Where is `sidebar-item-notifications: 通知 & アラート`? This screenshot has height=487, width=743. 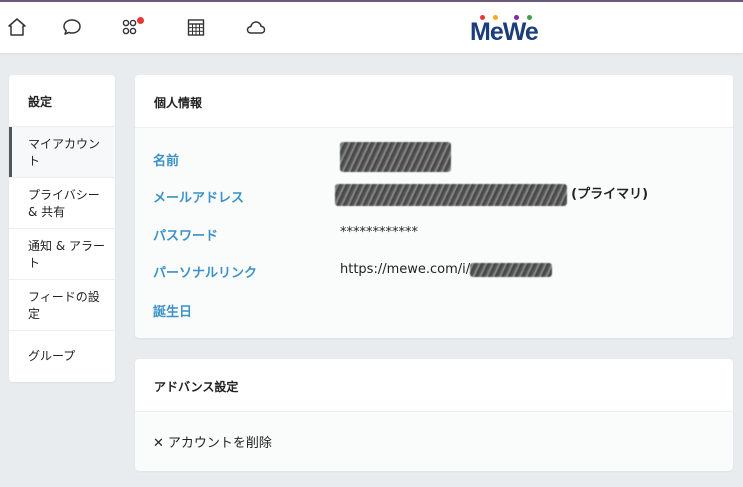 sidebar-item-notifications: 通知 & アラート is located at coordinates (62, 254).